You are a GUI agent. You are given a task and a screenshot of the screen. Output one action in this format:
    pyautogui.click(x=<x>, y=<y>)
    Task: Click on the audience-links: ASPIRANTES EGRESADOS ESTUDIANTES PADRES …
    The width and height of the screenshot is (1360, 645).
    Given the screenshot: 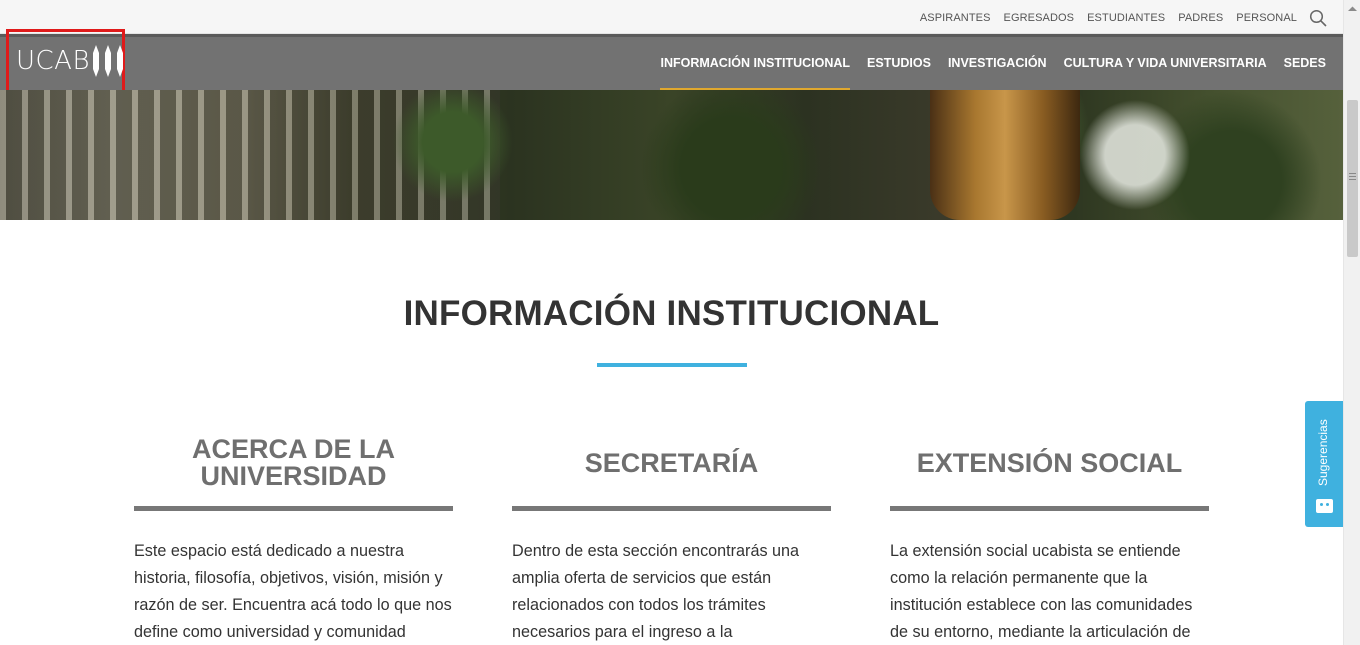 What is the action you would take?
    pyautogui.click(x=1108, y=18)
    